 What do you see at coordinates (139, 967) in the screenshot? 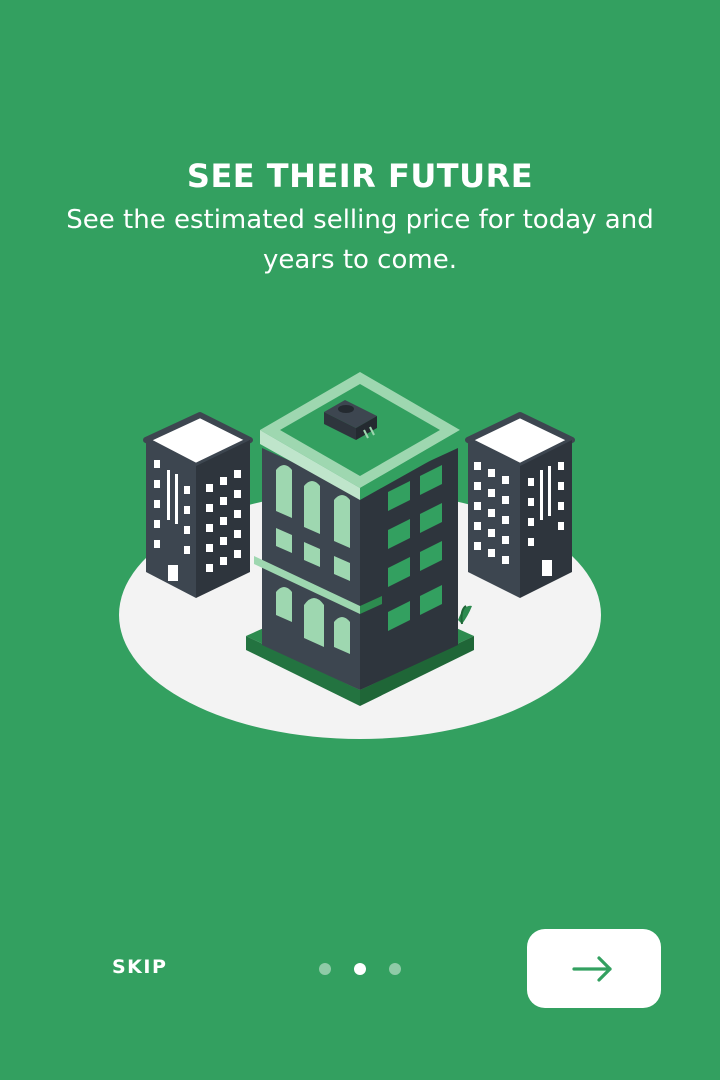
I see `skip-button: SKIP` at bounding box center [139, 967].